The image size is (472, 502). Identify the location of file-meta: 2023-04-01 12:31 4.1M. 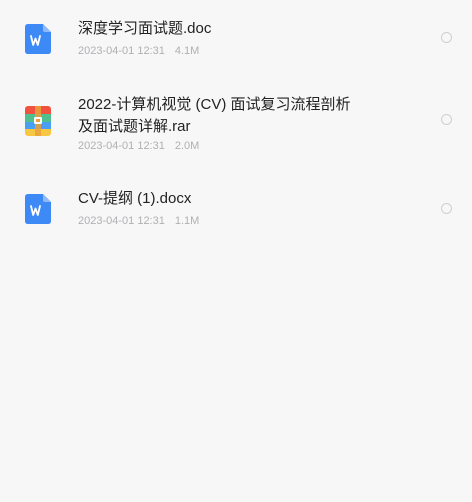
(138, 51).